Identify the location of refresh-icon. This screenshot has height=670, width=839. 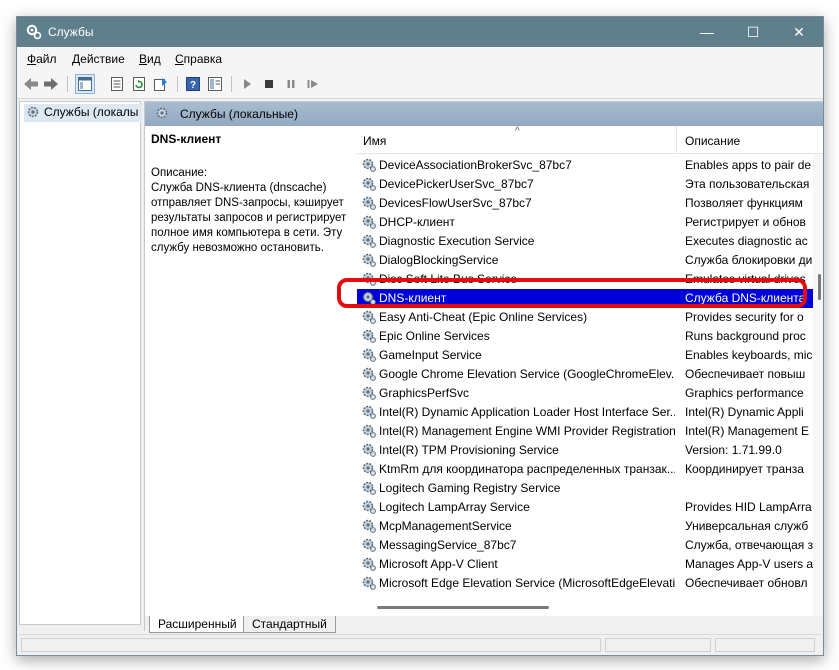
(139, 84).